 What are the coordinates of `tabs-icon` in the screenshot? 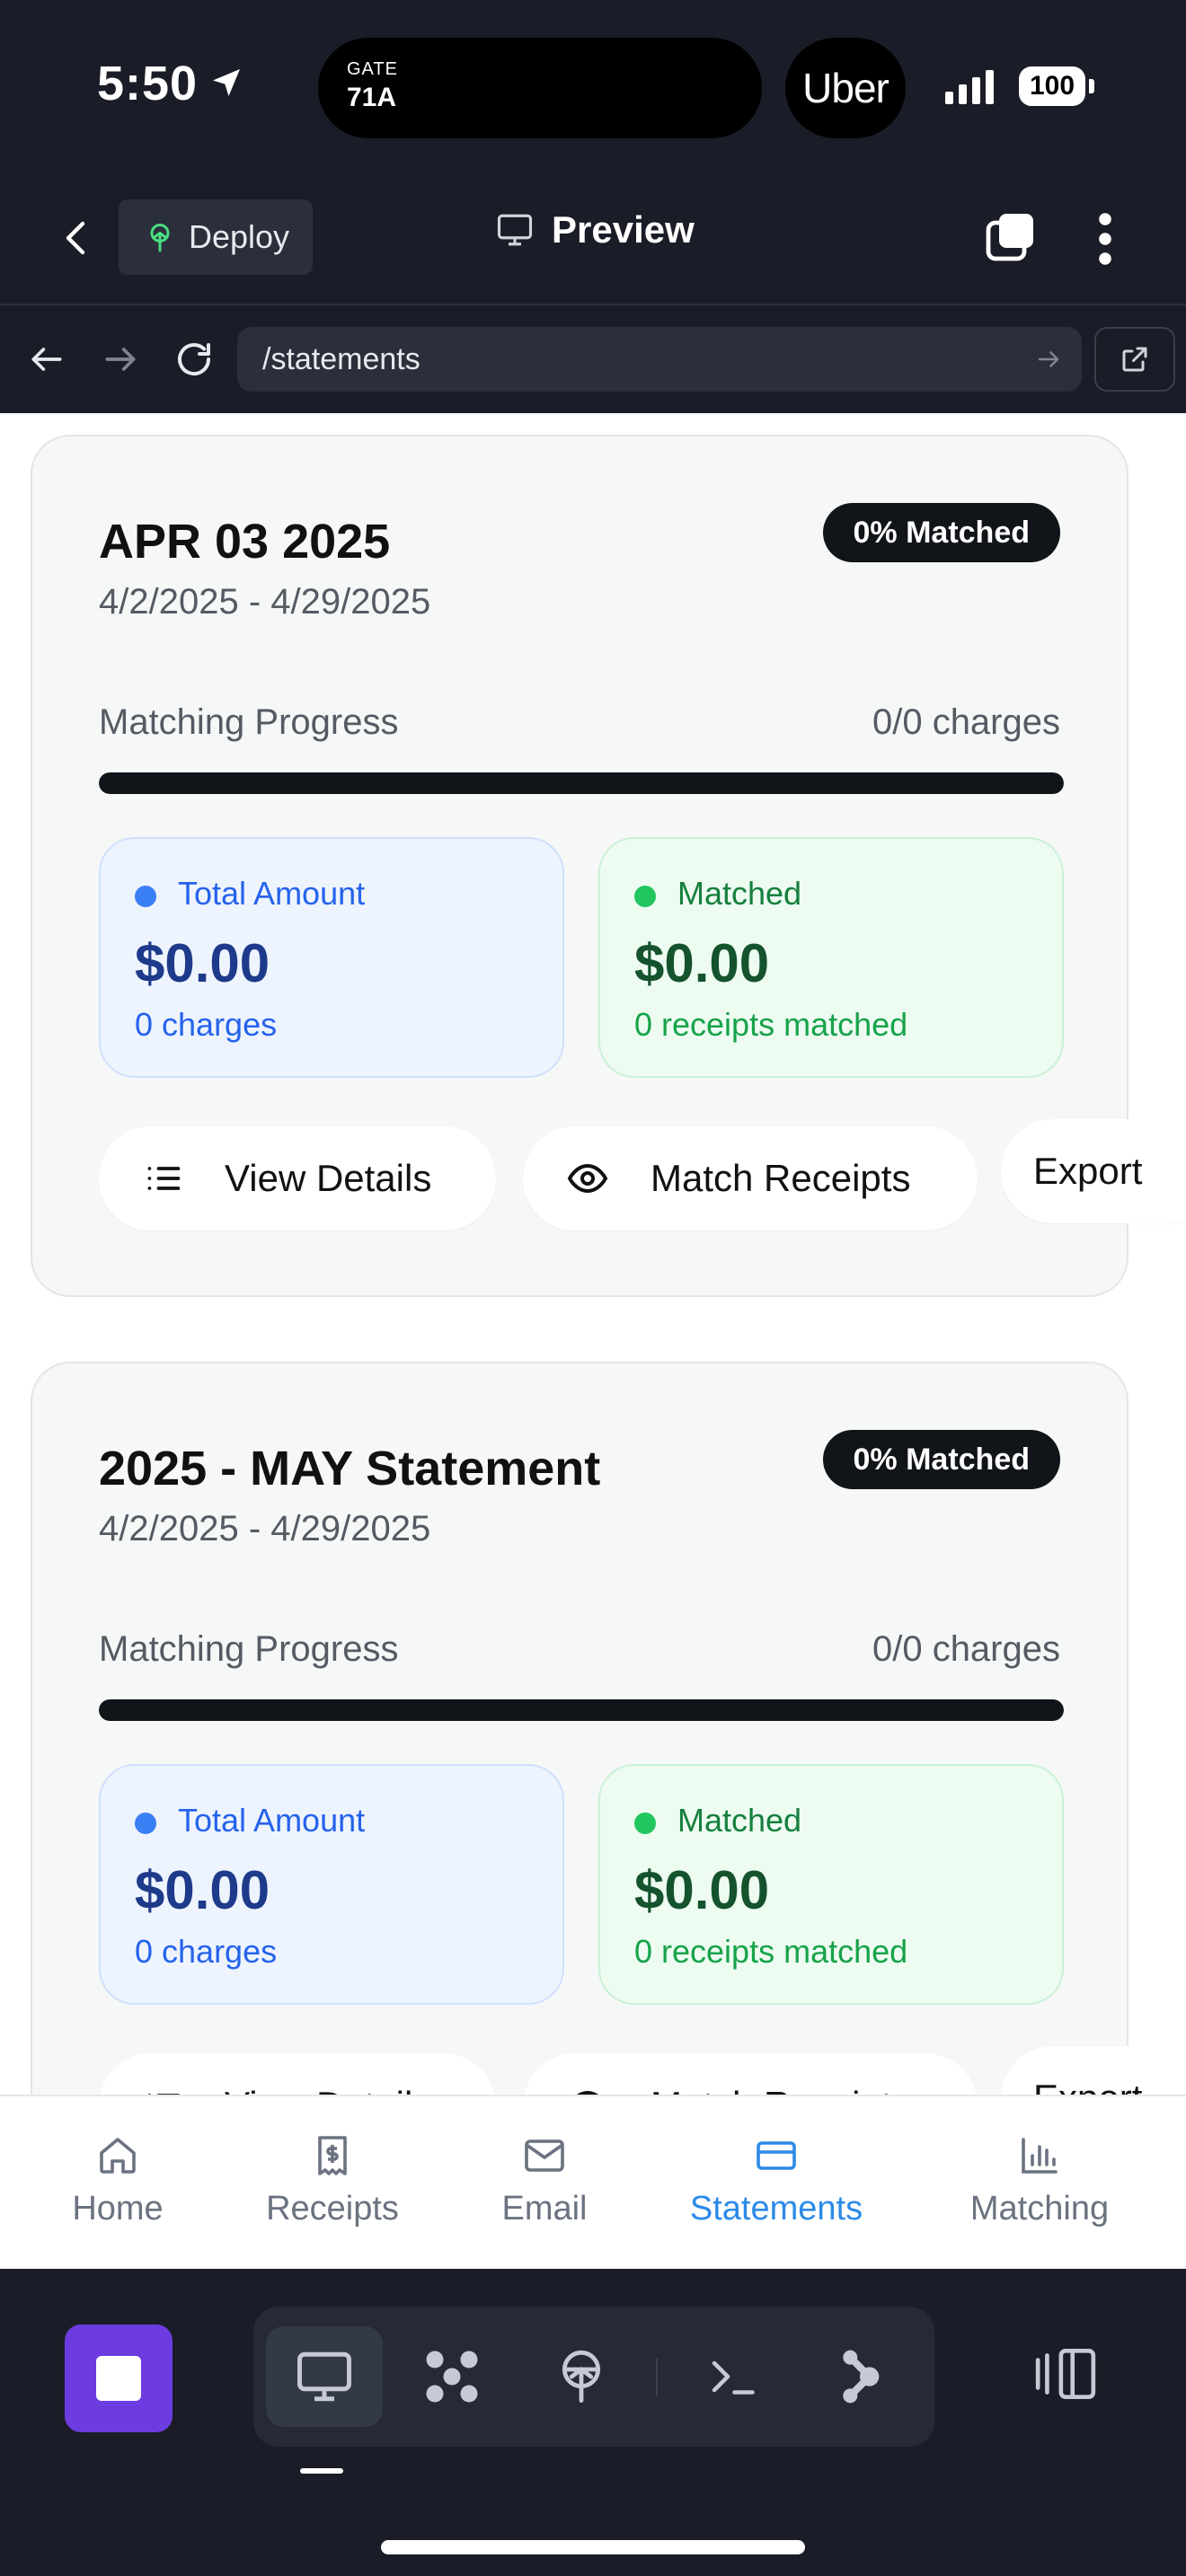 It's located at (1010, 237).